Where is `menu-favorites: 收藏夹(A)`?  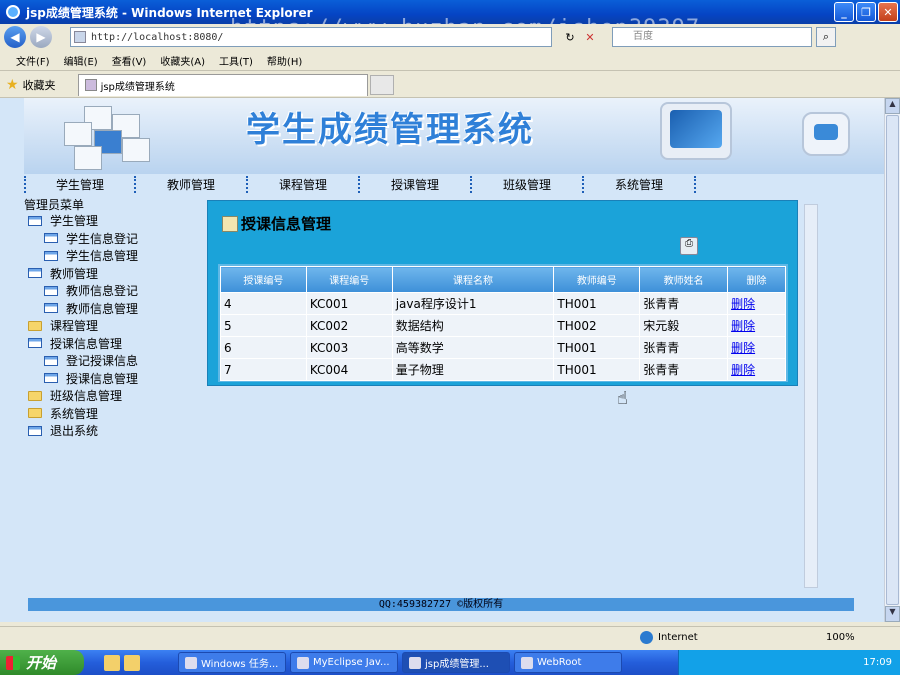 menu-favorites: 收藏夹(A) is located at coordinates (182, 60).